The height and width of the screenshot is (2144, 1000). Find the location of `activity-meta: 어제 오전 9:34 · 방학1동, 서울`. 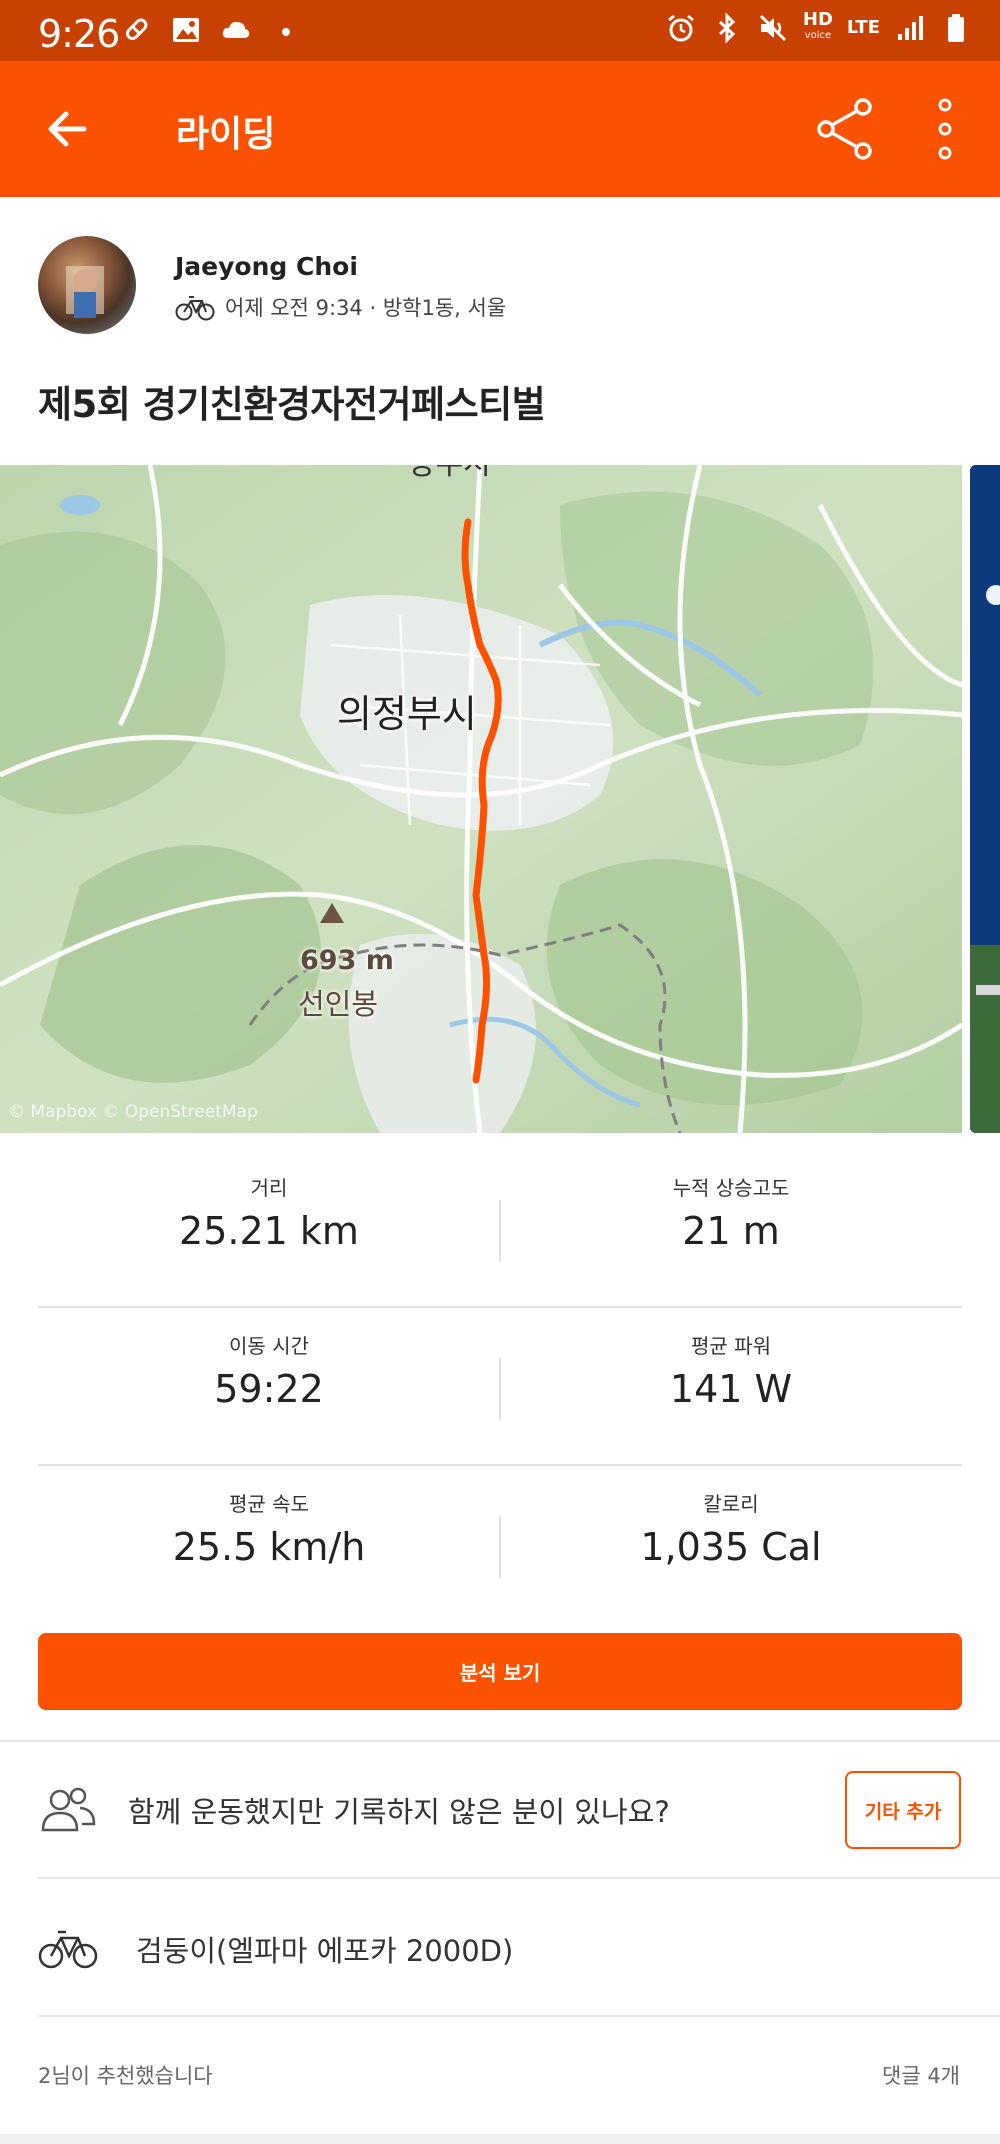

activity-meta: 어제 오전 9:34 · 방학1동, 서울 is located at coordinates (340, 307).